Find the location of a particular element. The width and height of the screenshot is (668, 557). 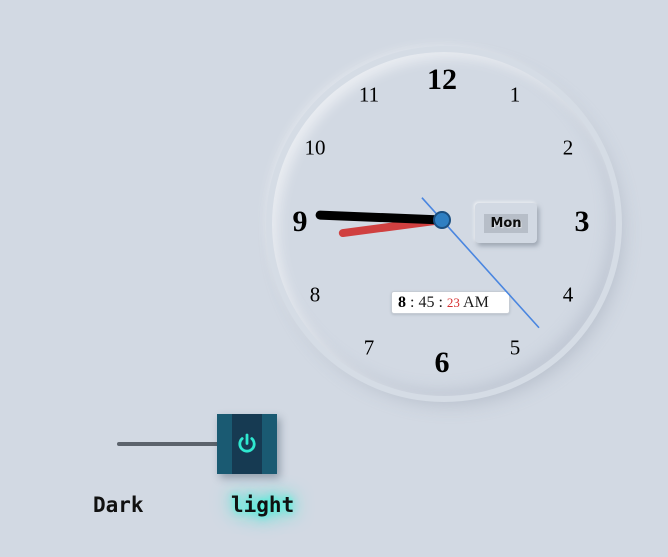

power-icon is located at coordinates (247, 443).